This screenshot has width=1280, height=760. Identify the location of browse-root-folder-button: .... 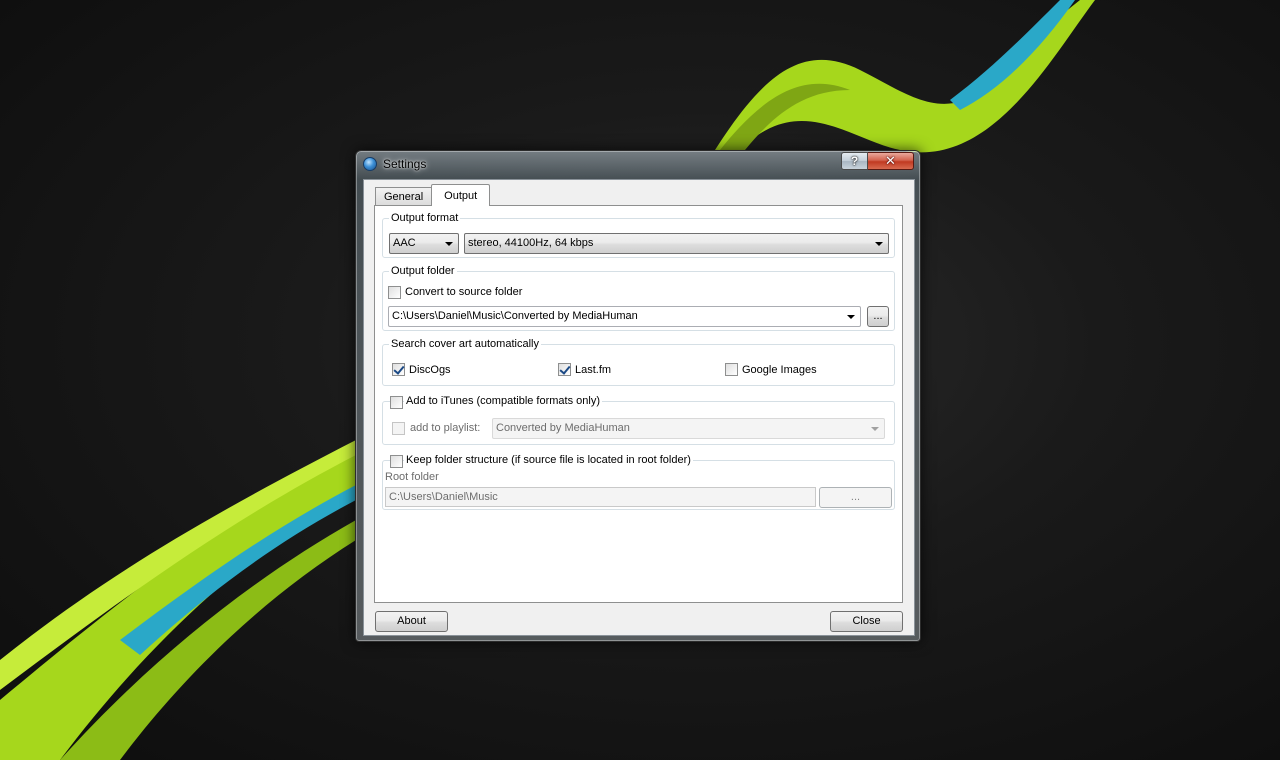
(855, 497).